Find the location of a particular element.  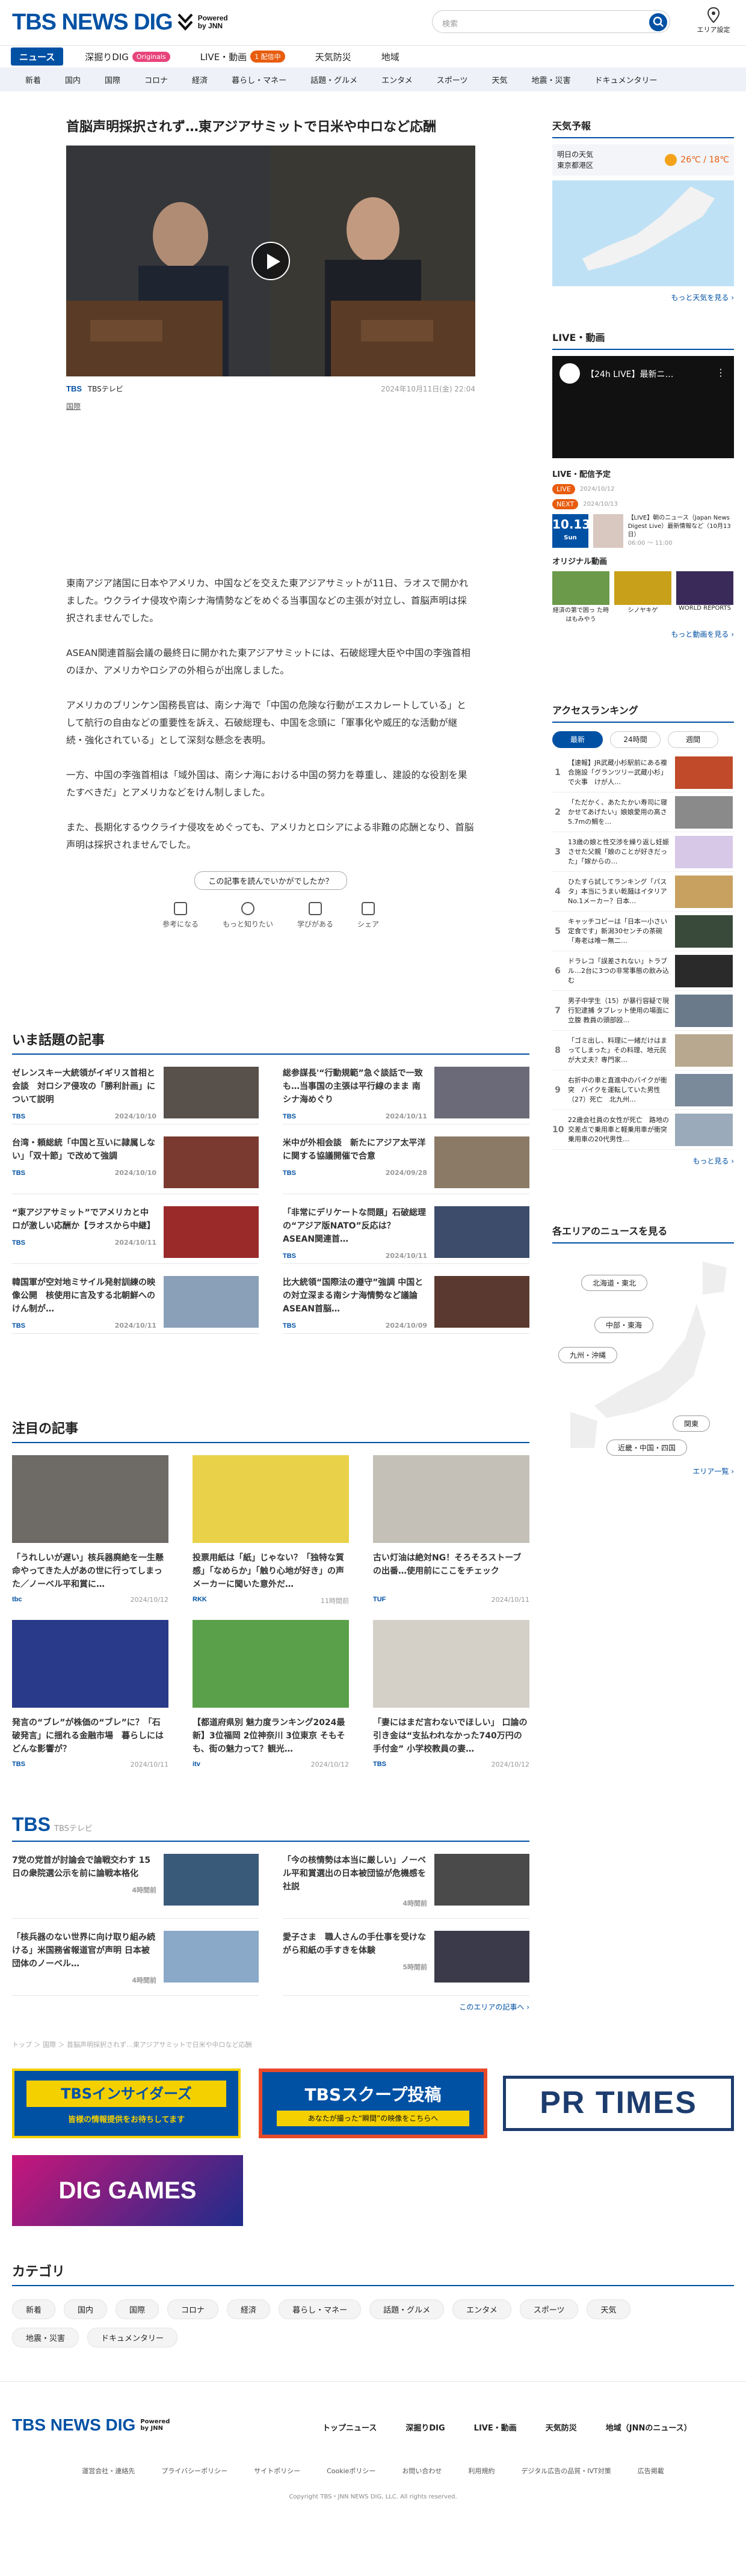

share-button: シェア is located at coordinates (368, 915).